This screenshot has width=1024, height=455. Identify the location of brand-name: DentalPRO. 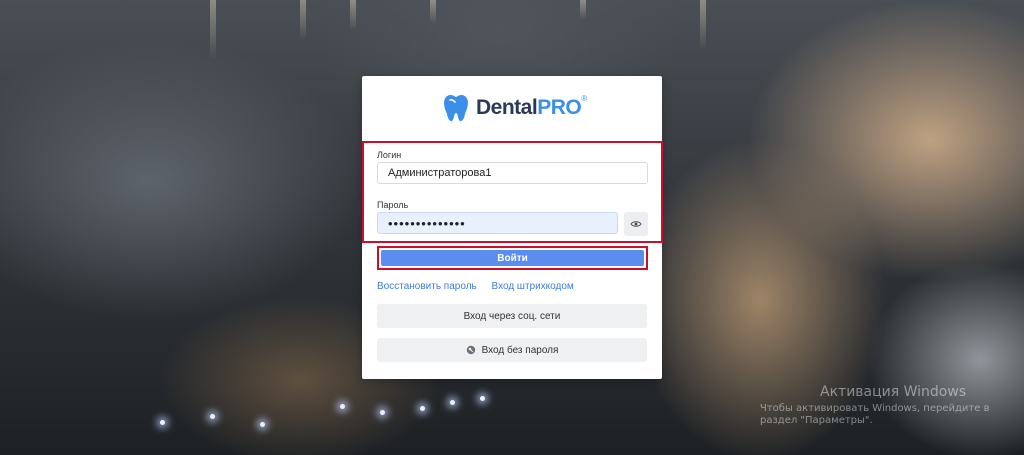
(529, 108).